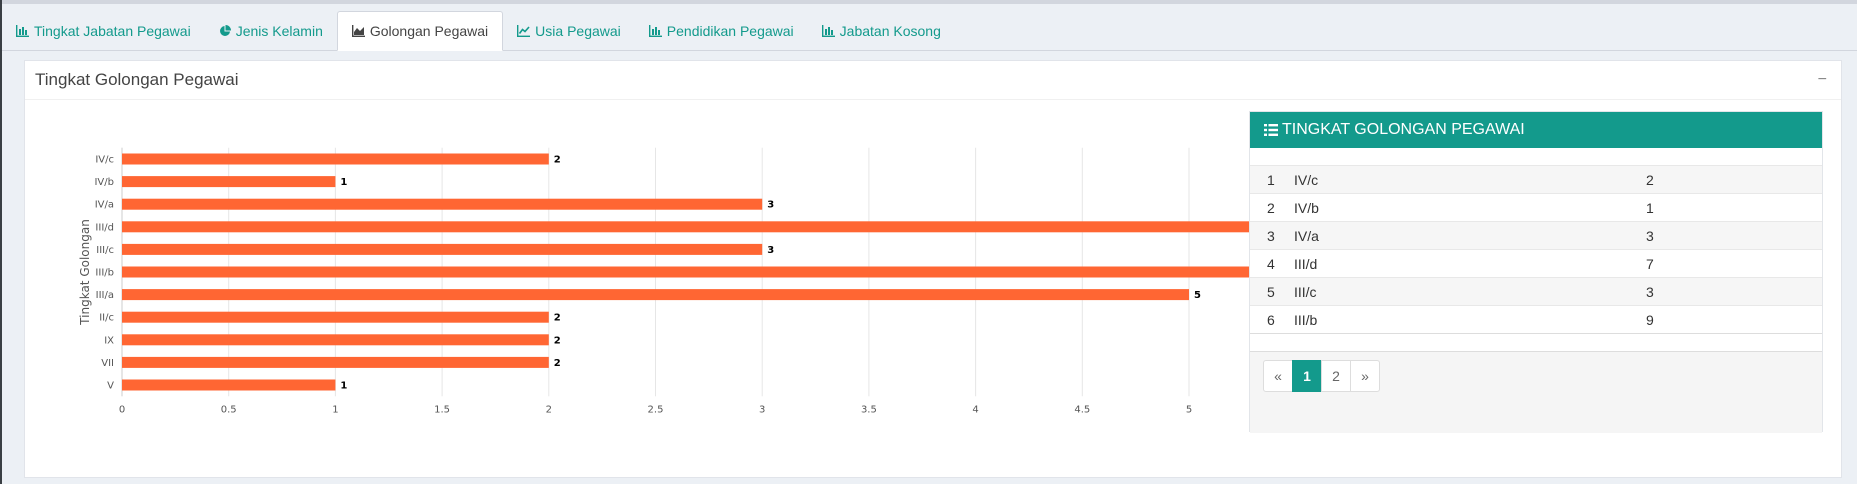  What do you see at coordinates (225, 30) in the screenshot?
I see `pie-chart-icon` at bounding box center [225, 30].